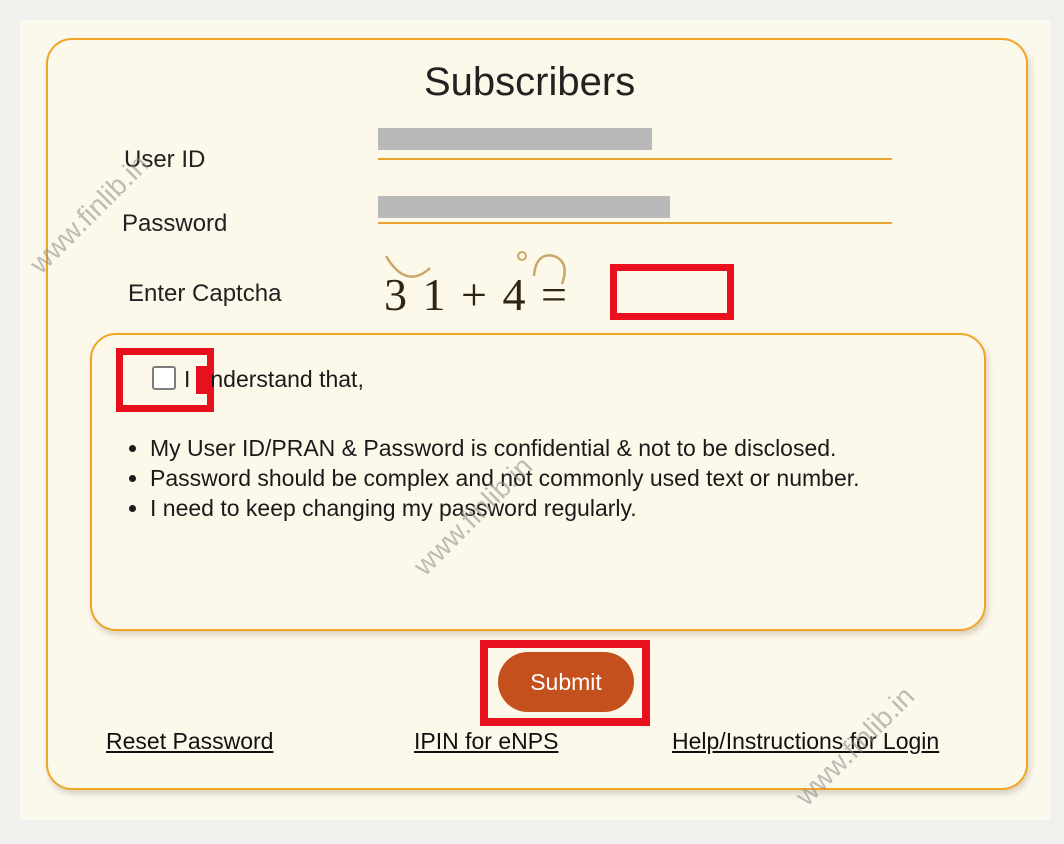 The width and height of the screenshot is (1064, 844). What do you see at coordinates (530, 82) in the screenshot?
I see `page-title: Subscribers` at bounding box center [530, 82].